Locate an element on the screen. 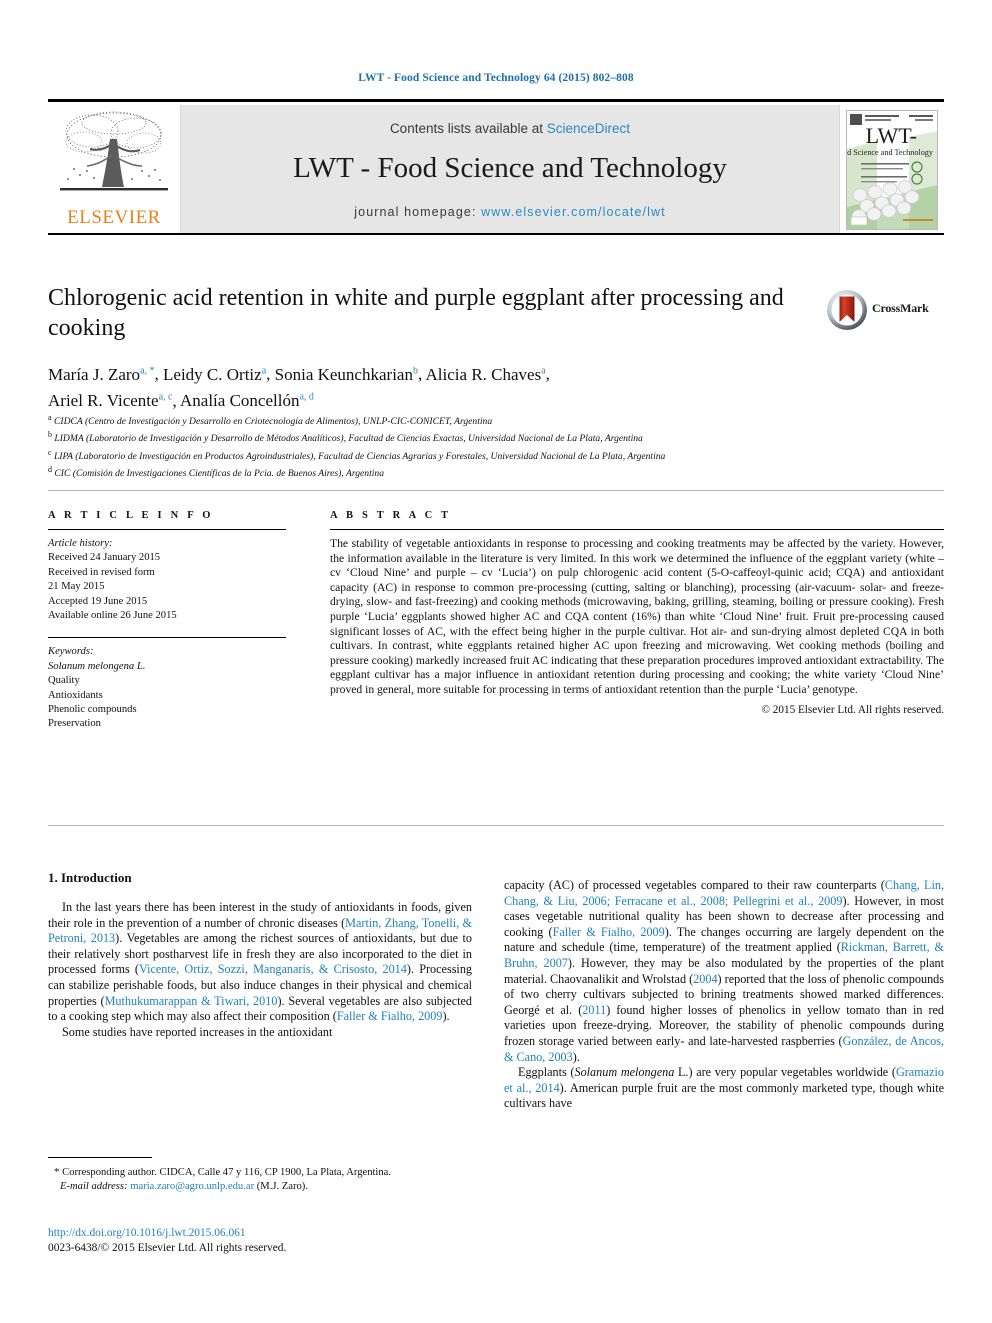 Image resolution: width=992 pixels, height=1323 pixels. keyword-item: Quality is located at coordinates (64, 681).